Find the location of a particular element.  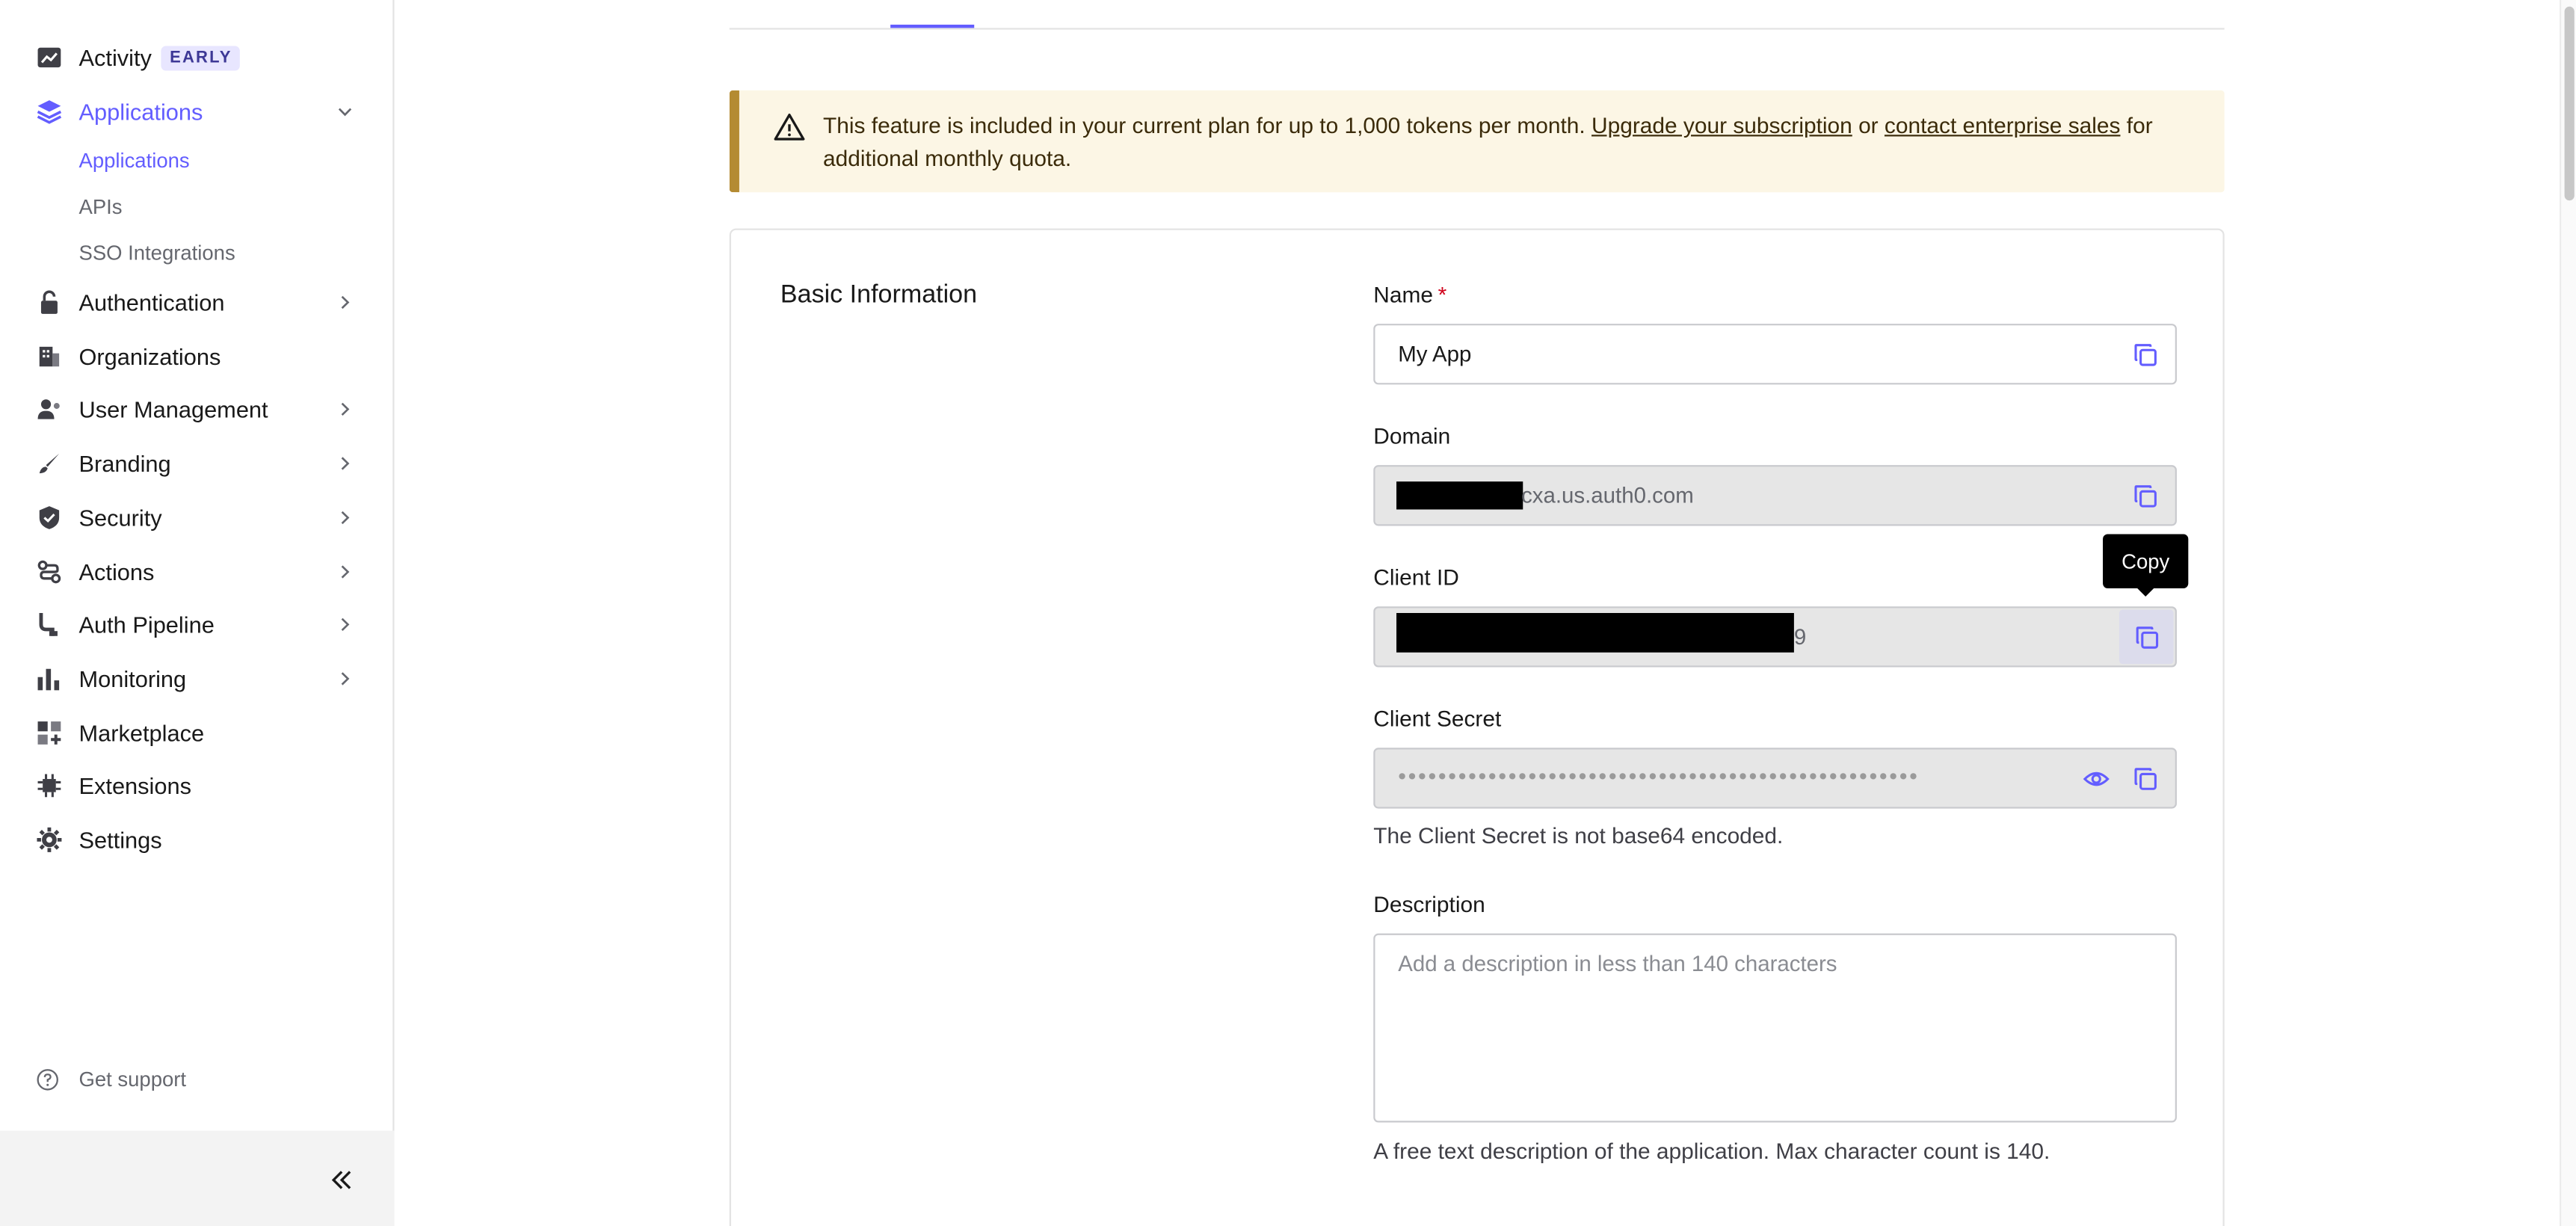

lock-icon is located at coordinates (49, 303).